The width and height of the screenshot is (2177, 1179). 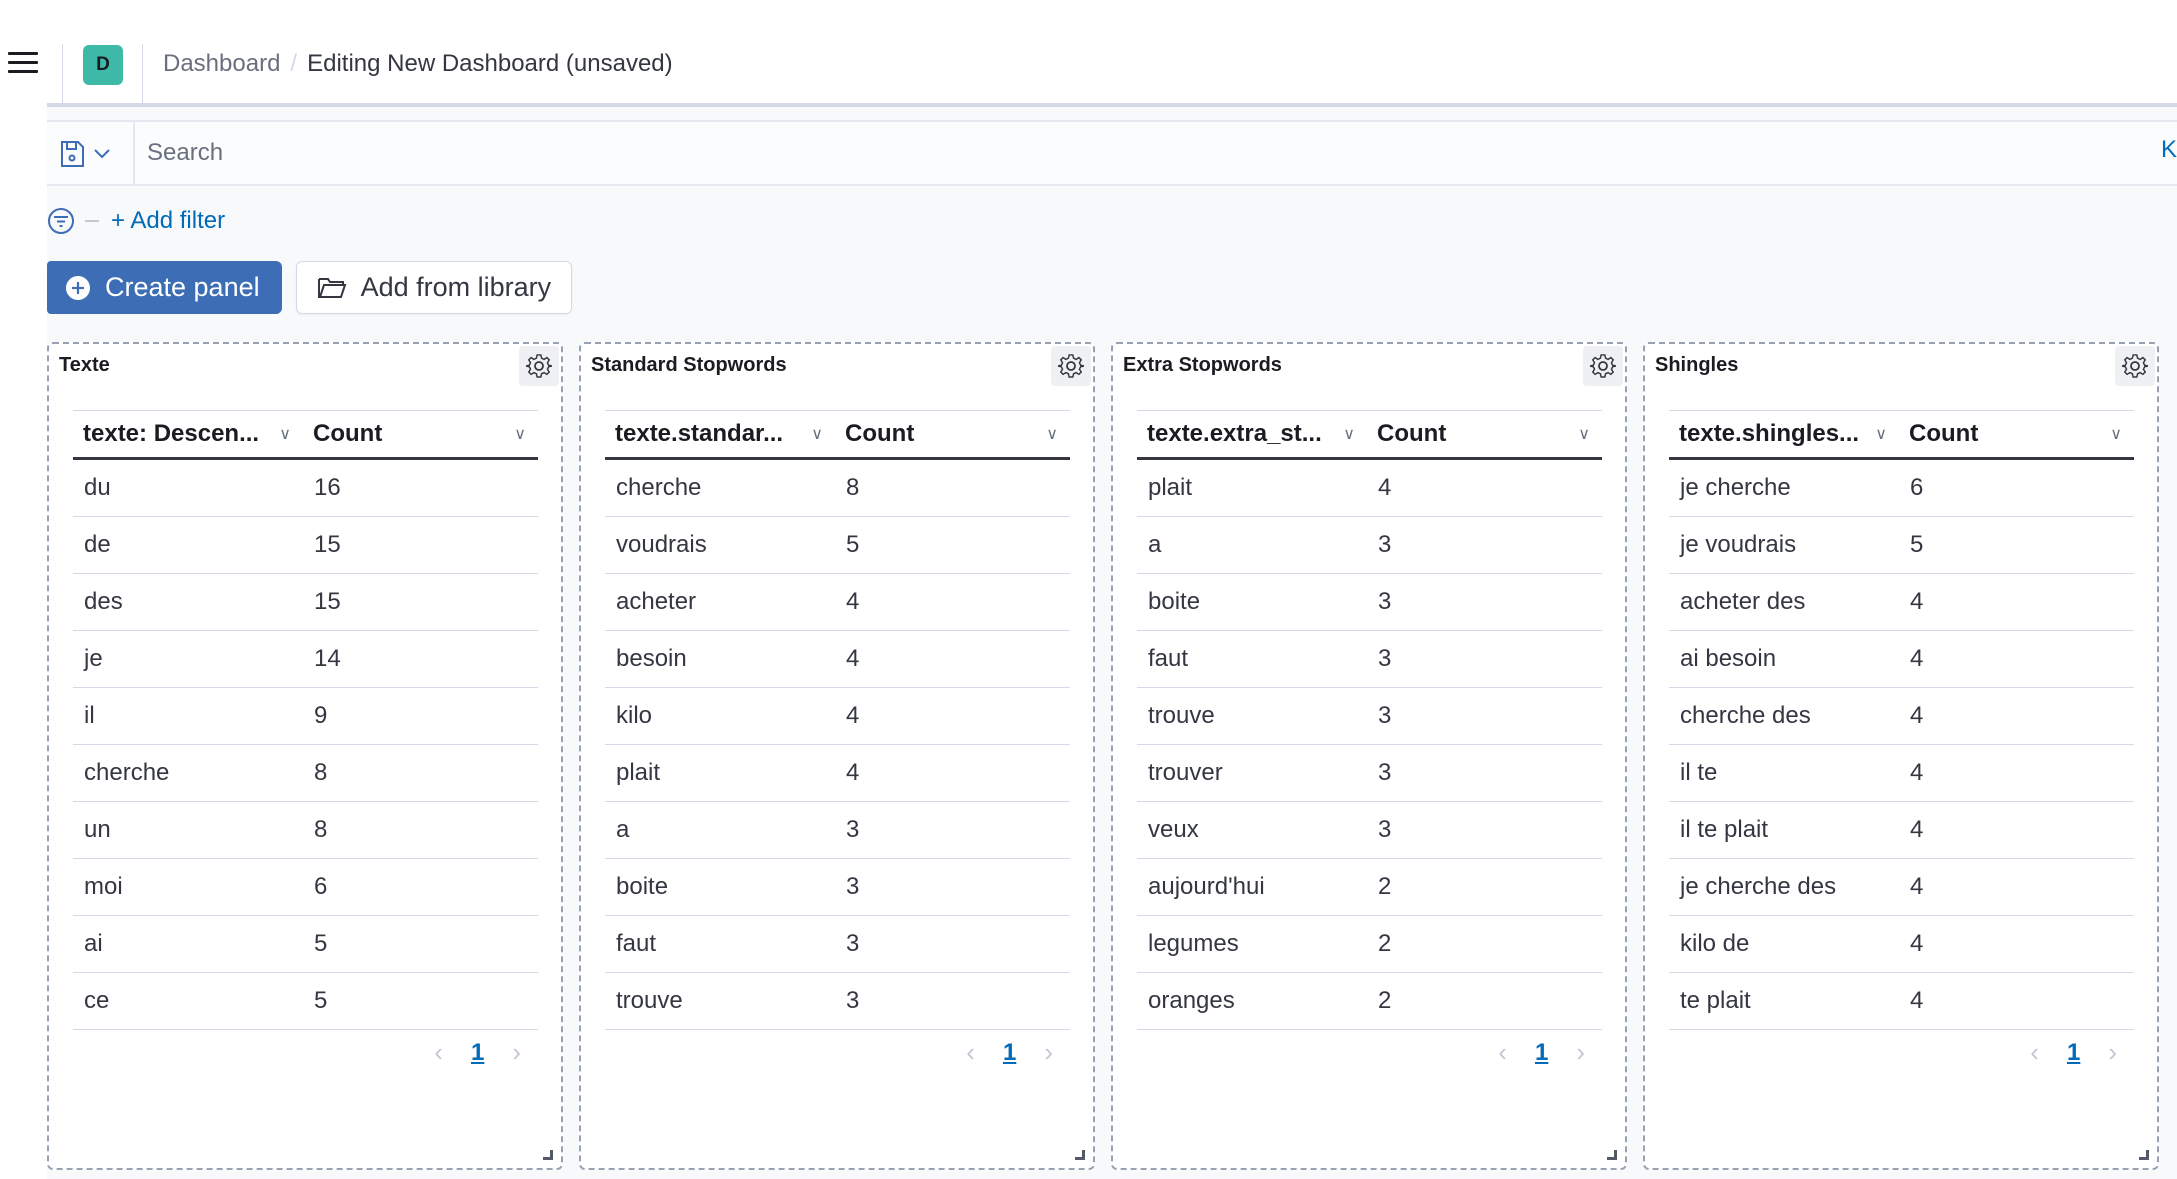 What do you see at coordinates (327, 544) in the screenshot?
I see `count-cell: 15` at bounding box center [327, 544].